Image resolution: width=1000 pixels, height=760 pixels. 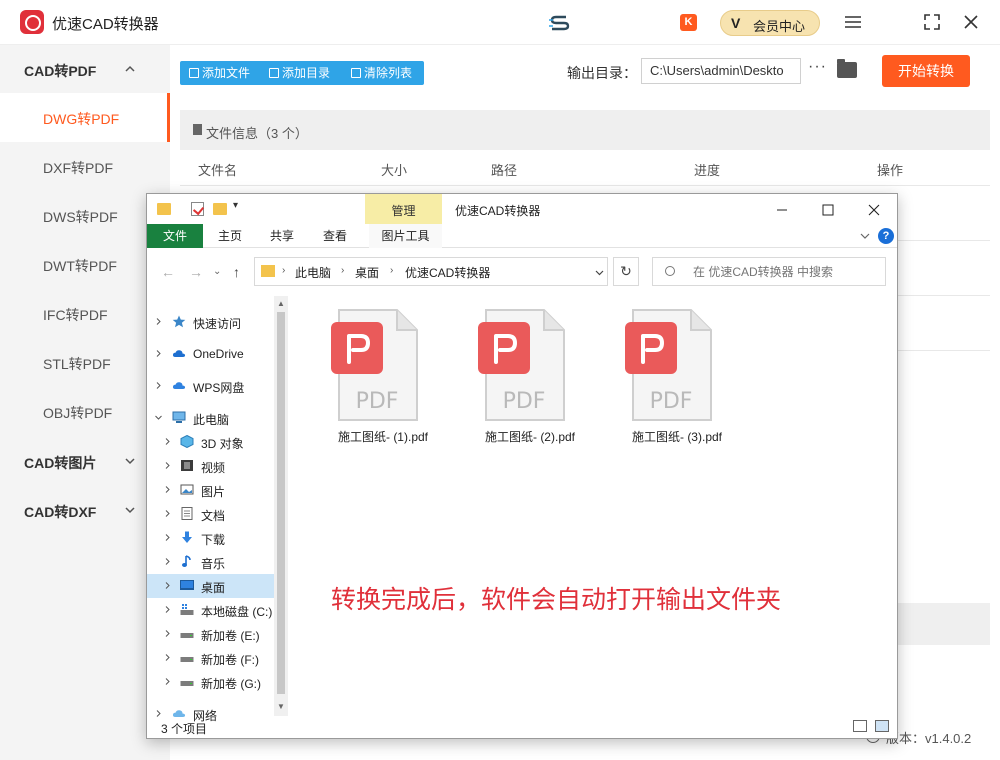 What do you see at coordinates (886, 236) in the screenshot?
I see `help-icon: ?` at bounding box center [886, 236].